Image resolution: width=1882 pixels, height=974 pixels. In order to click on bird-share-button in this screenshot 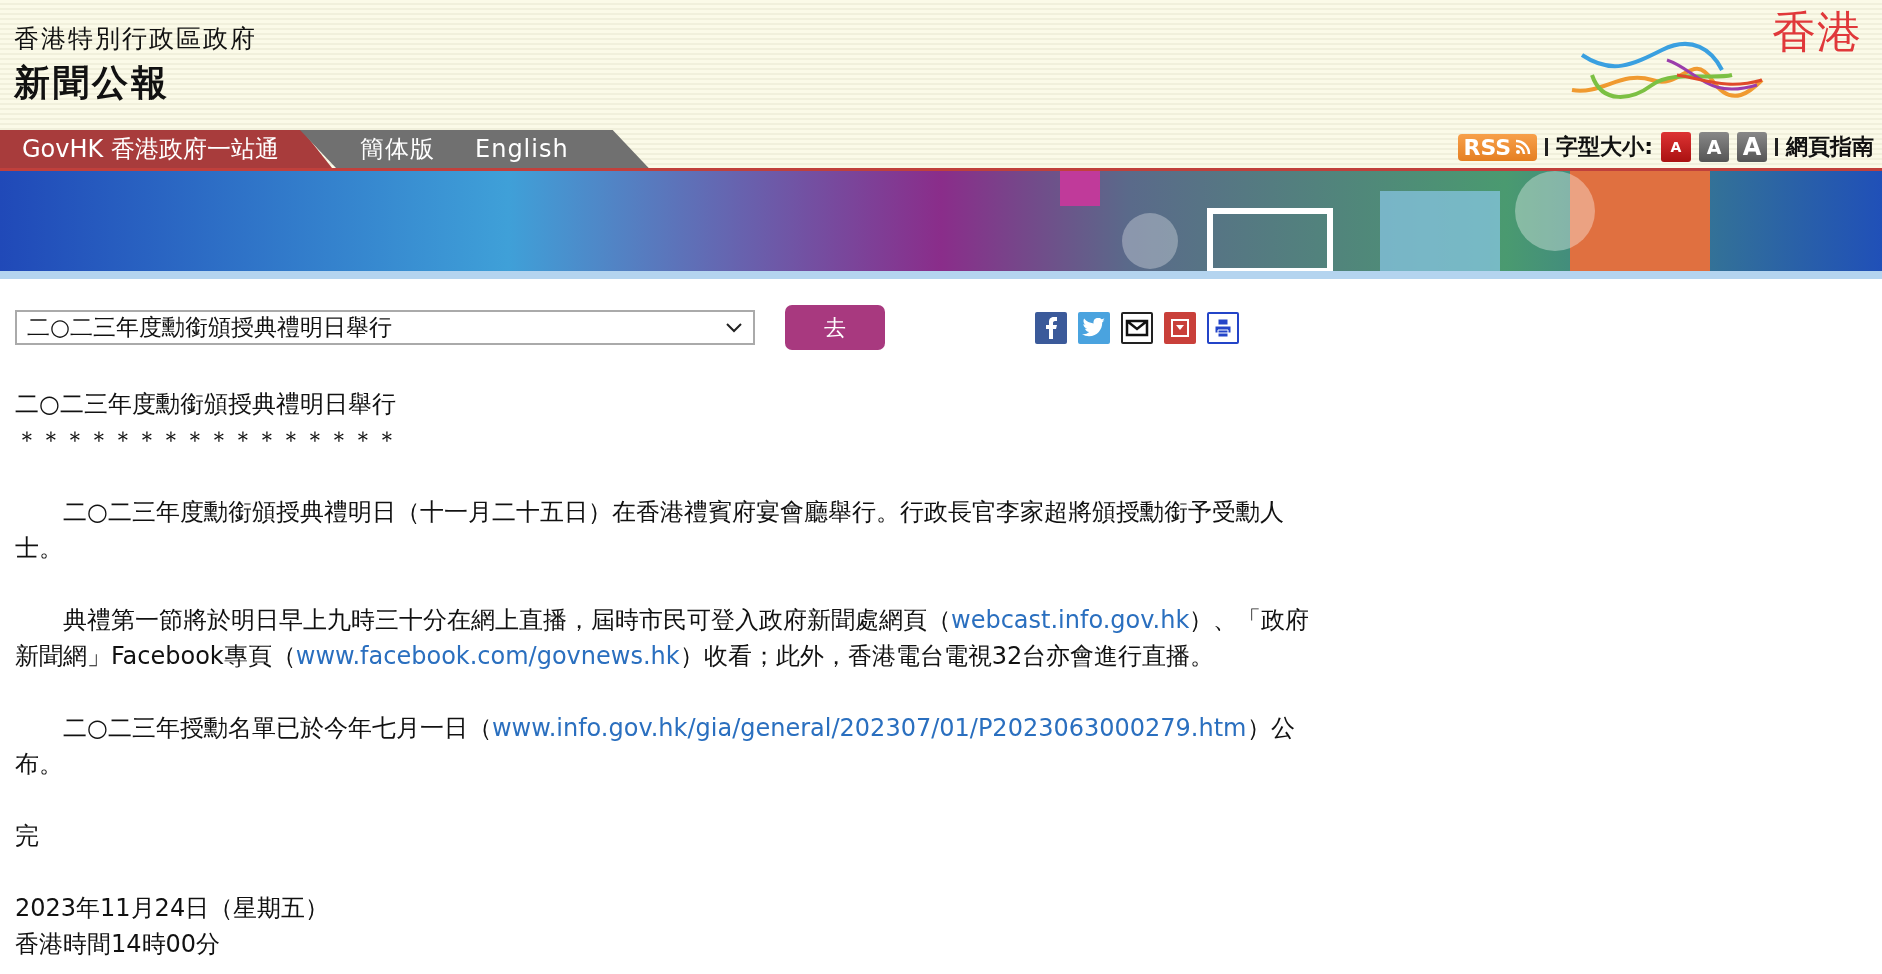, I will do `click(1094, 327)`.